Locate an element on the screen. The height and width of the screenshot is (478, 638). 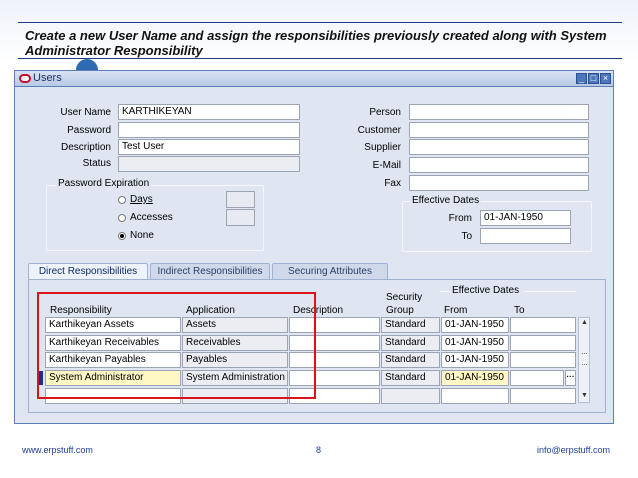
password-field is located at coordinates (209, 130).